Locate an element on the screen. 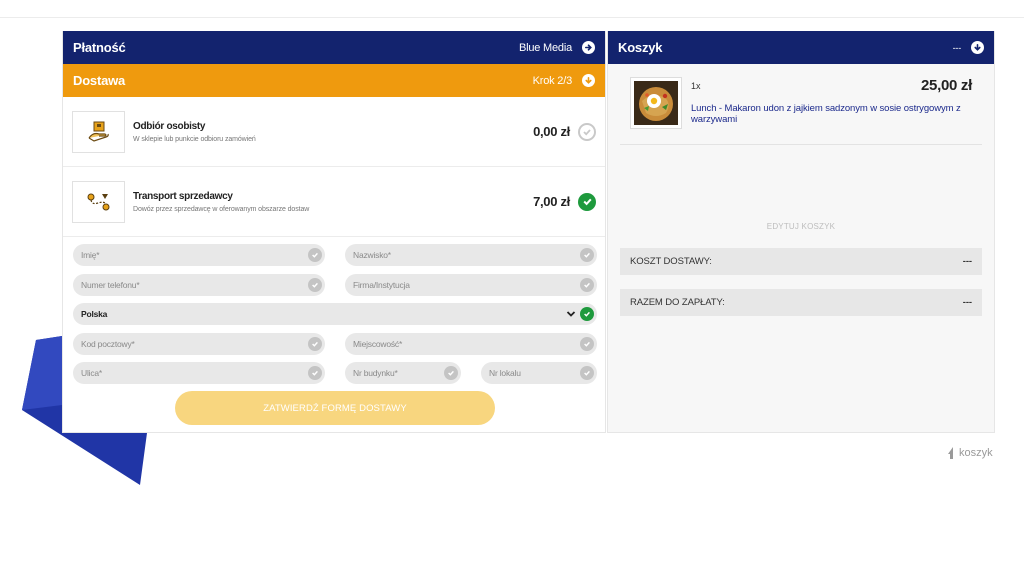 This screenshot has height=576, width=1024. payment-method: Blue Media is located at coordinates (545, 47).